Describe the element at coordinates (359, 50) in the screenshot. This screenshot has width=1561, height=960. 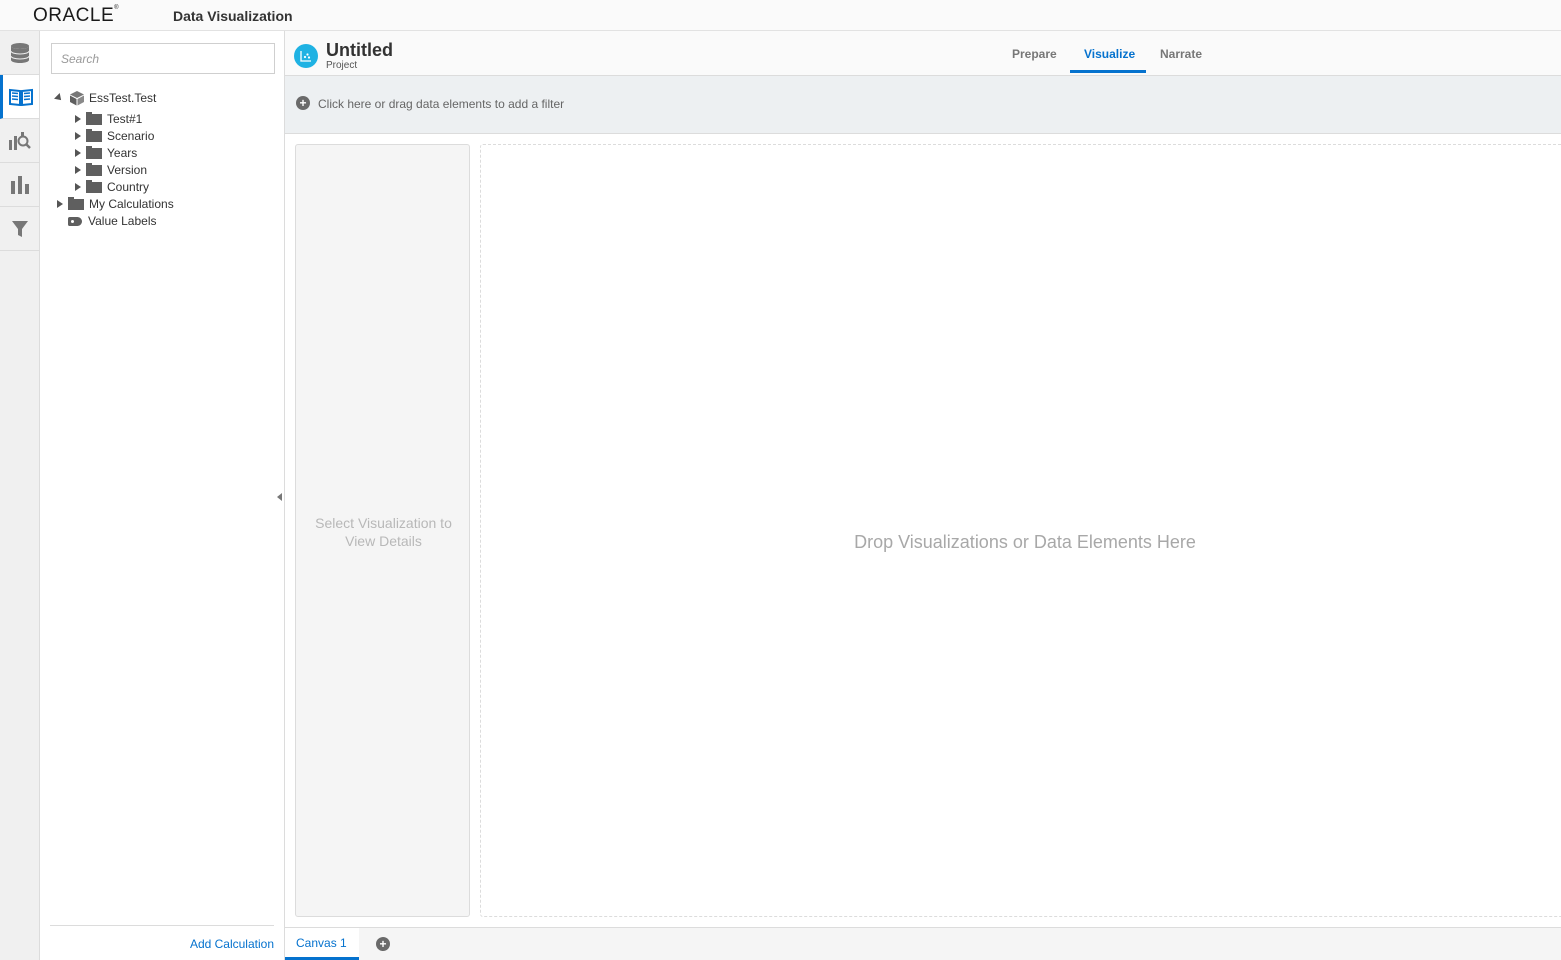
I see `project-title: Untitled` at that location.